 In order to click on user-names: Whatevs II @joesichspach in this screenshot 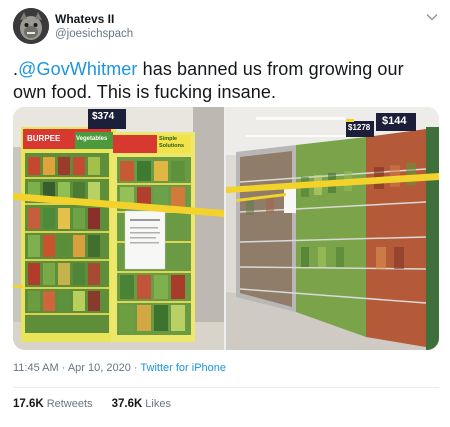, I will do `click(94, 27)`.